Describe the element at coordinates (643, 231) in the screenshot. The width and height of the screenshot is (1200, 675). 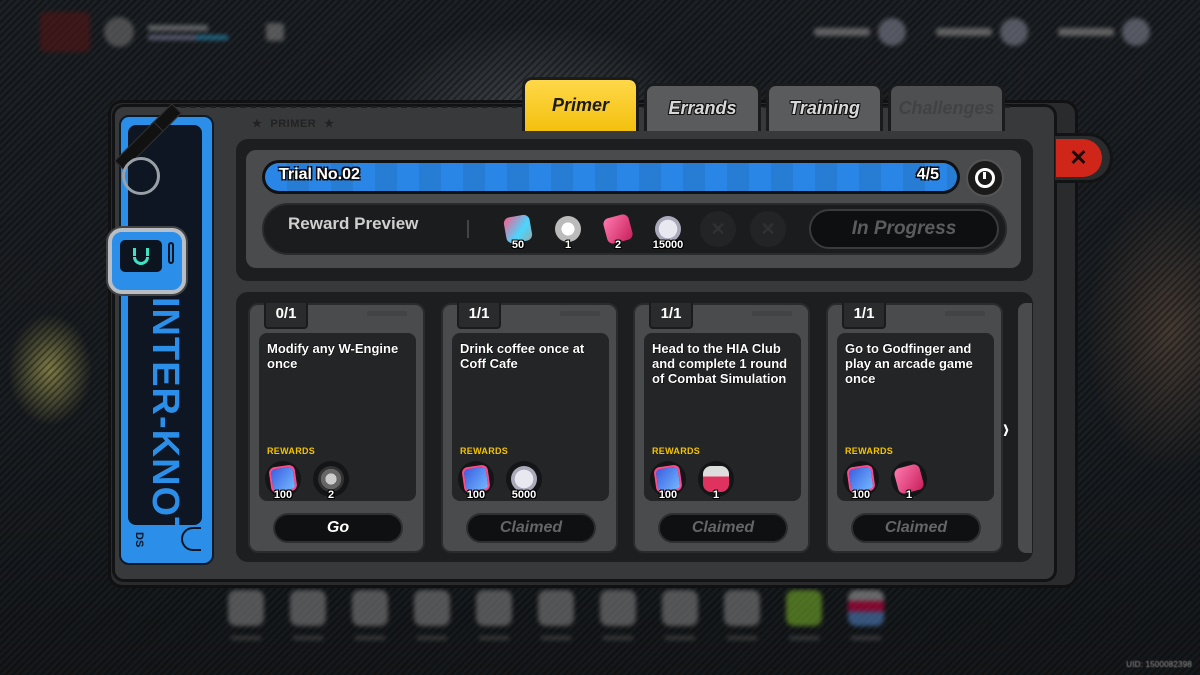
I see `reward-preview-items: 50 1 2 15000 ✕ ✕` at that location.